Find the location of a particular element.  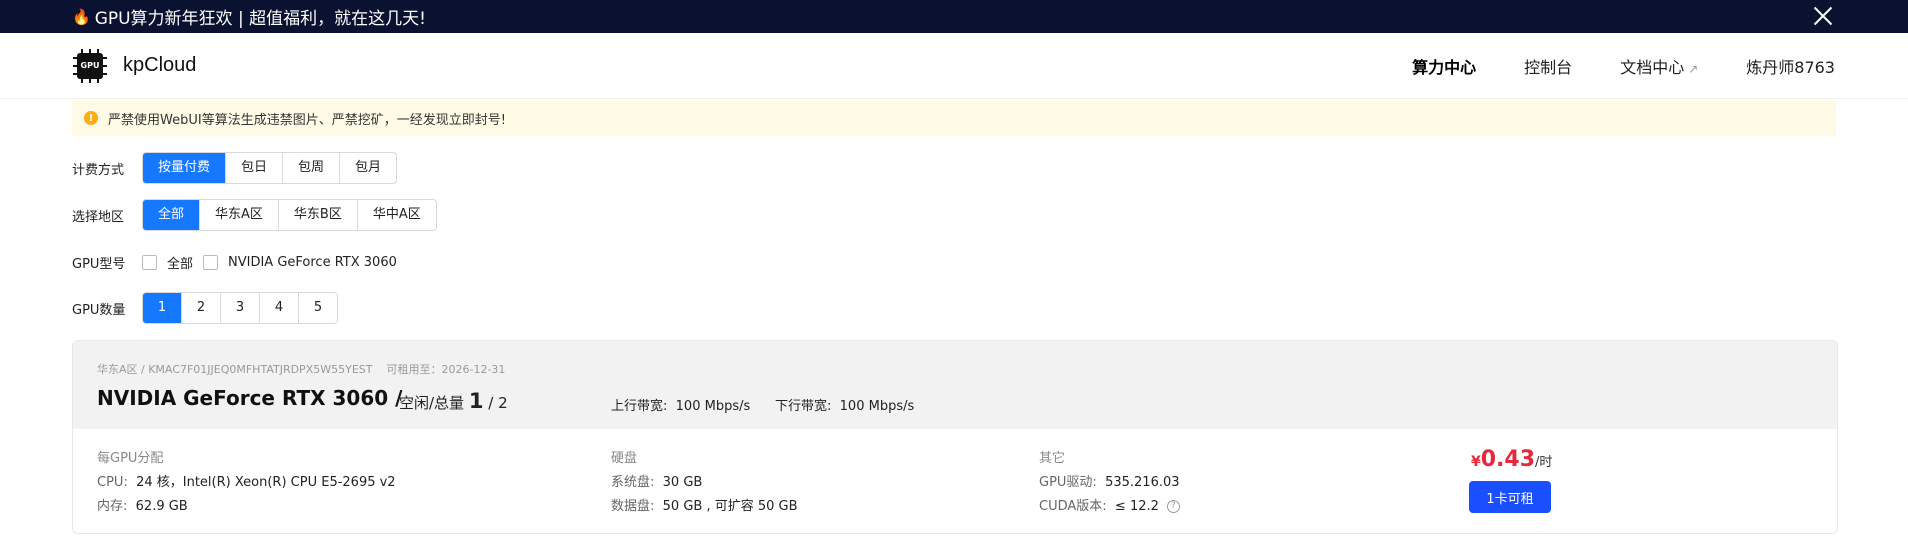

billing-filter: 计费方式 按量付费 包日 包周 包月 is located at coordinates (235, 168).